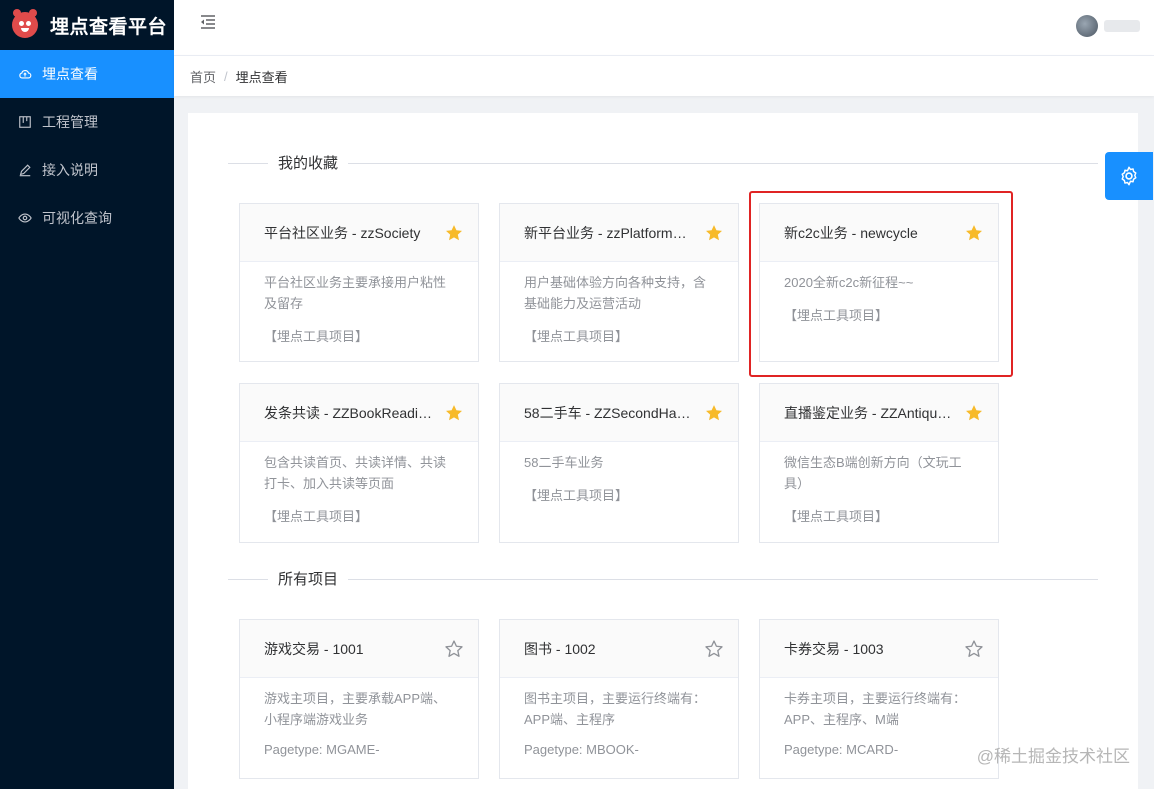  What do you see at coordinates (564, 462) in the screenshot?
I see `card-description: 58二手车业务` at bounding box center [564, 462].